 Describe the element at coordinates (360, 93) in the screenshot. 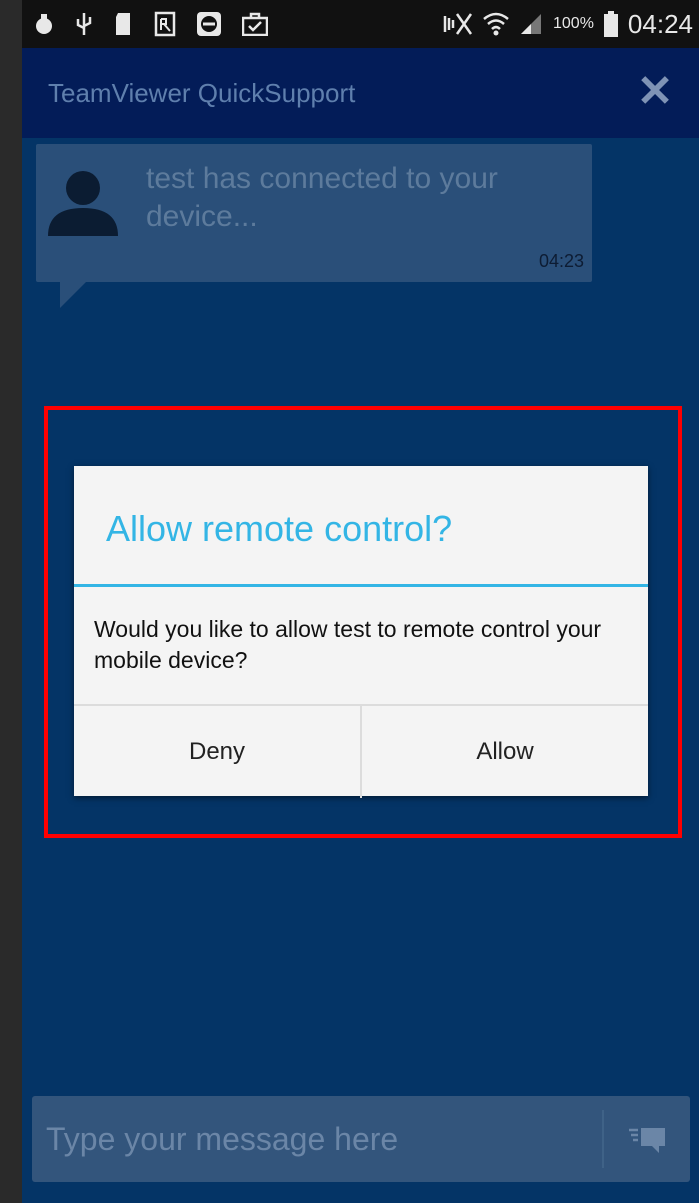

I see `app-bar: TeamViewer QuickSupport ✕` at that location.